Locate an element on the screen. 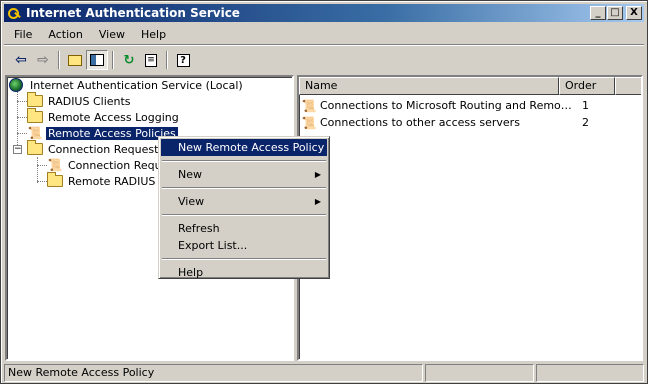 Image resolution: width=648 pixels, height=384 pixels. list-row: 📜 Connections to other access servers 2 is located at coordinates (445, 122).